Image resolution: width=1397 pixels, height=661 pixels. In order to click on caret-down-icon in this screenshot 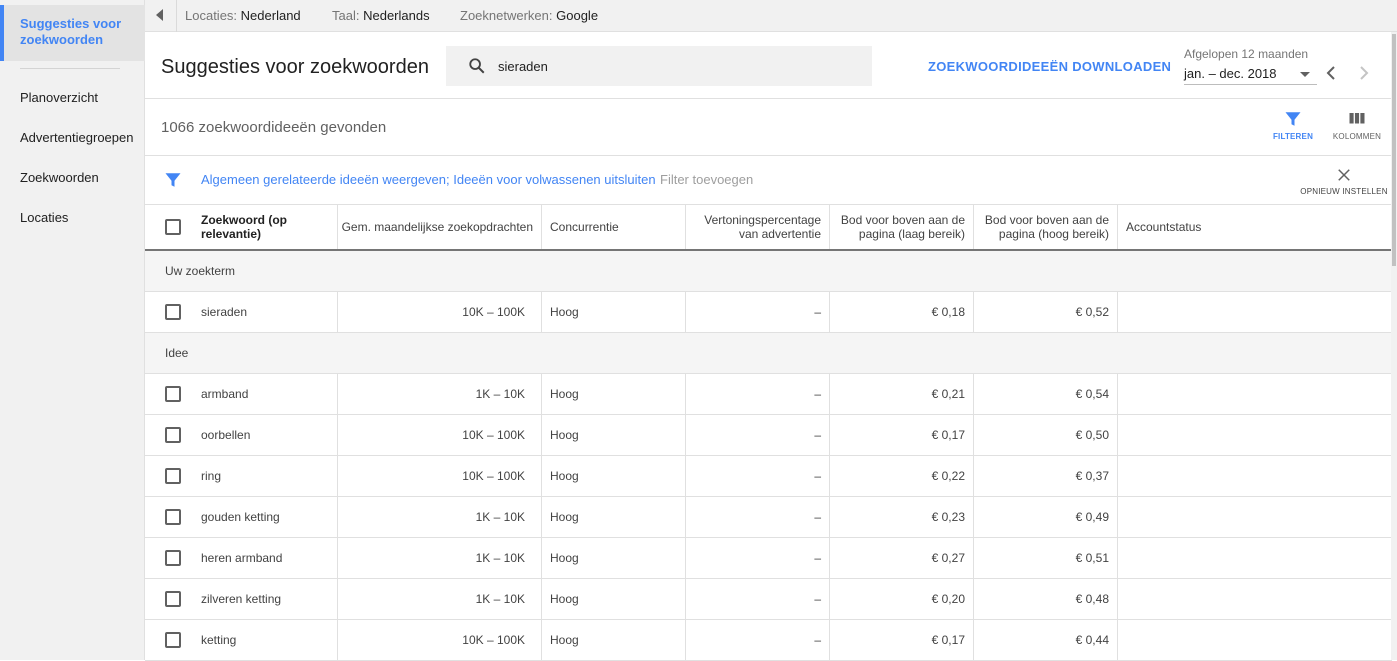, I will do `click(1305, 74)`.